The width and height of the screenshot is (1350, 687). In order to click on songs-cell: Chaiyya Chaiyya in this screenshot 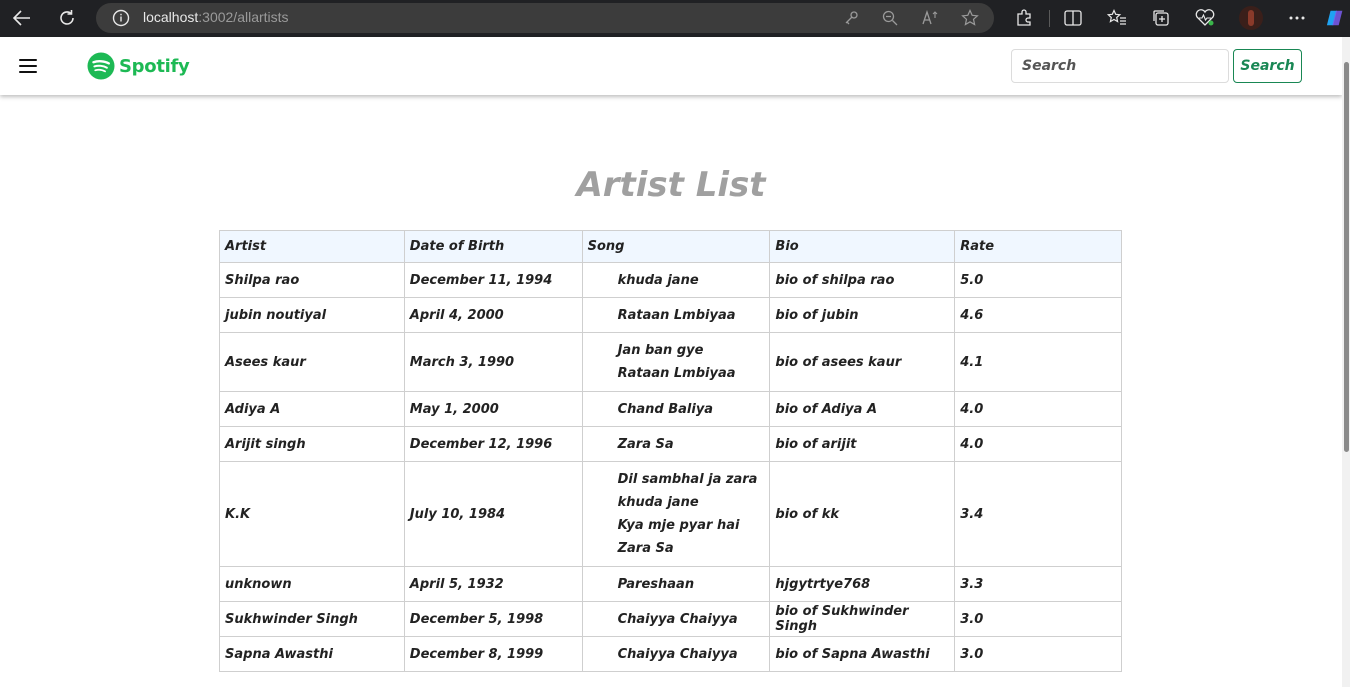, I will do `click(676, 619)`.